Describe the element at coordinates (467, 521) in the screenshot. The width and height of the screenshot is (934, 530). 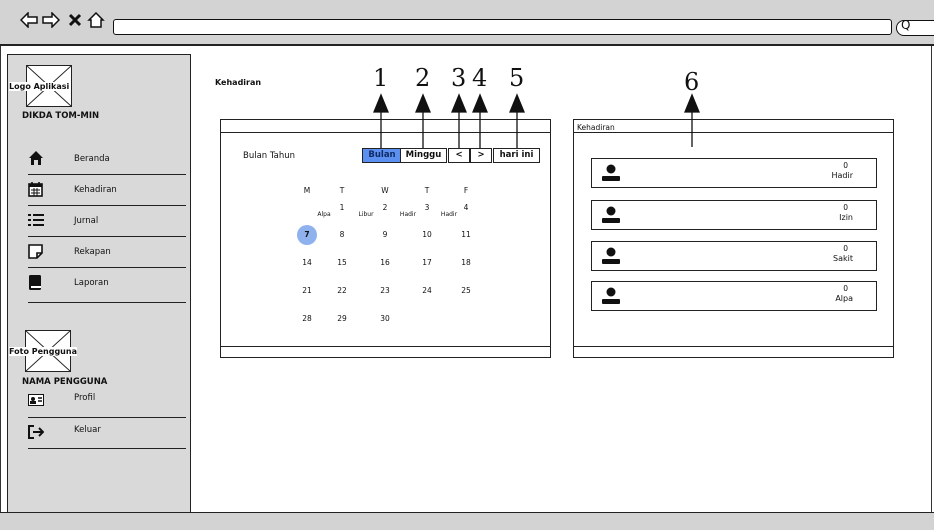
I see `status-bar` at that location.